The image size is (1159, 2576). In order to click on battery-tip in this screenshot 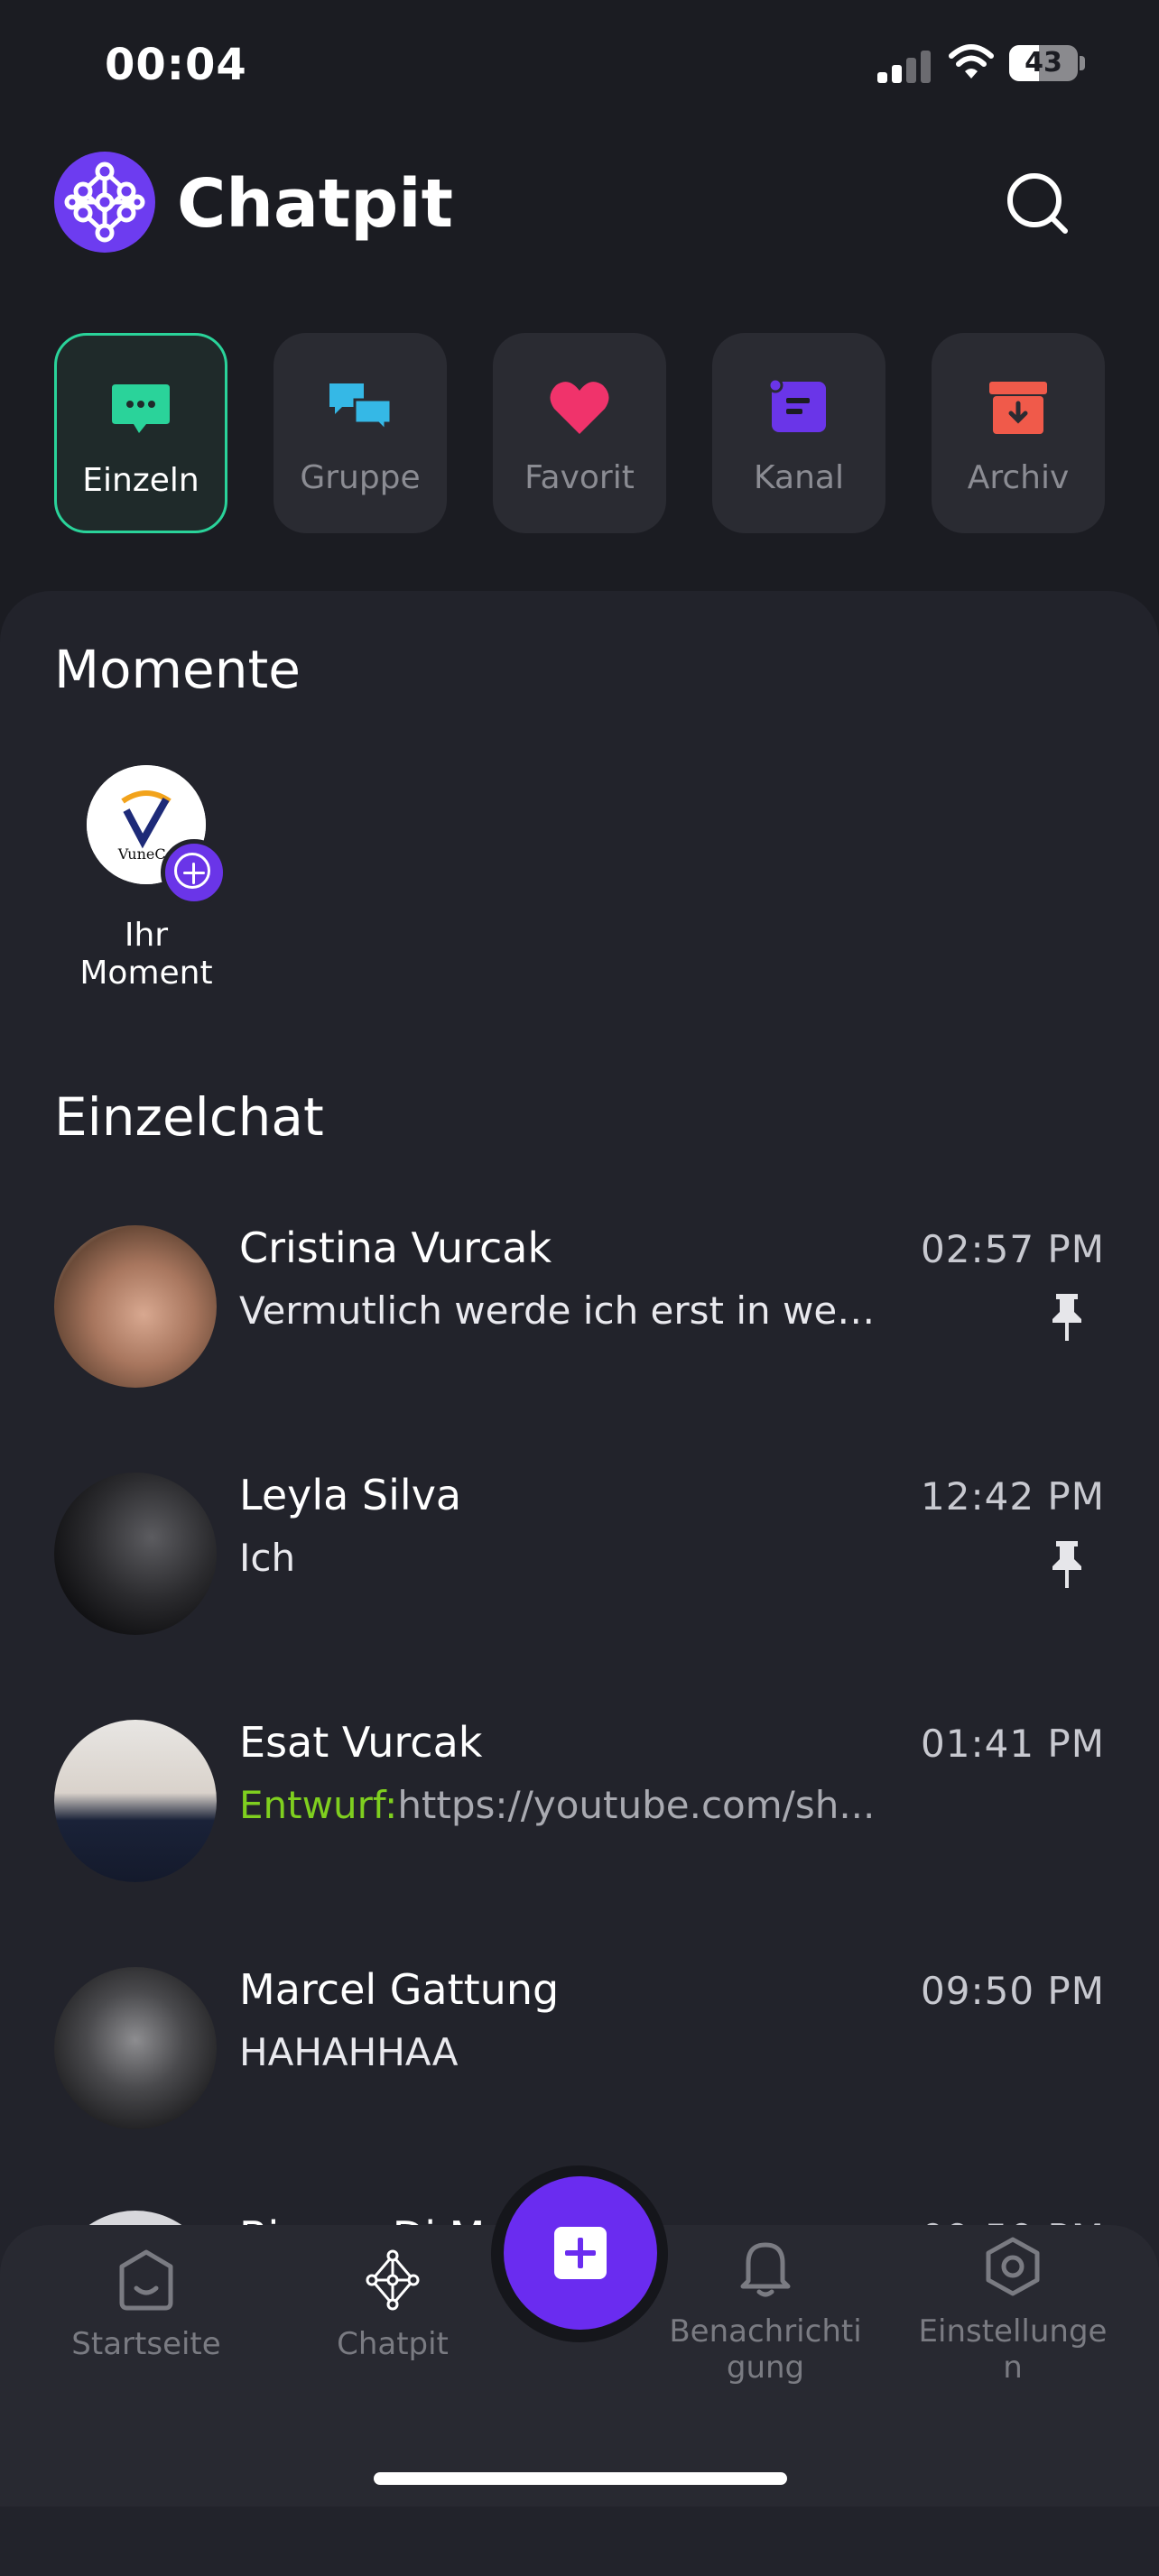, I will do `click(1082, 63)`.